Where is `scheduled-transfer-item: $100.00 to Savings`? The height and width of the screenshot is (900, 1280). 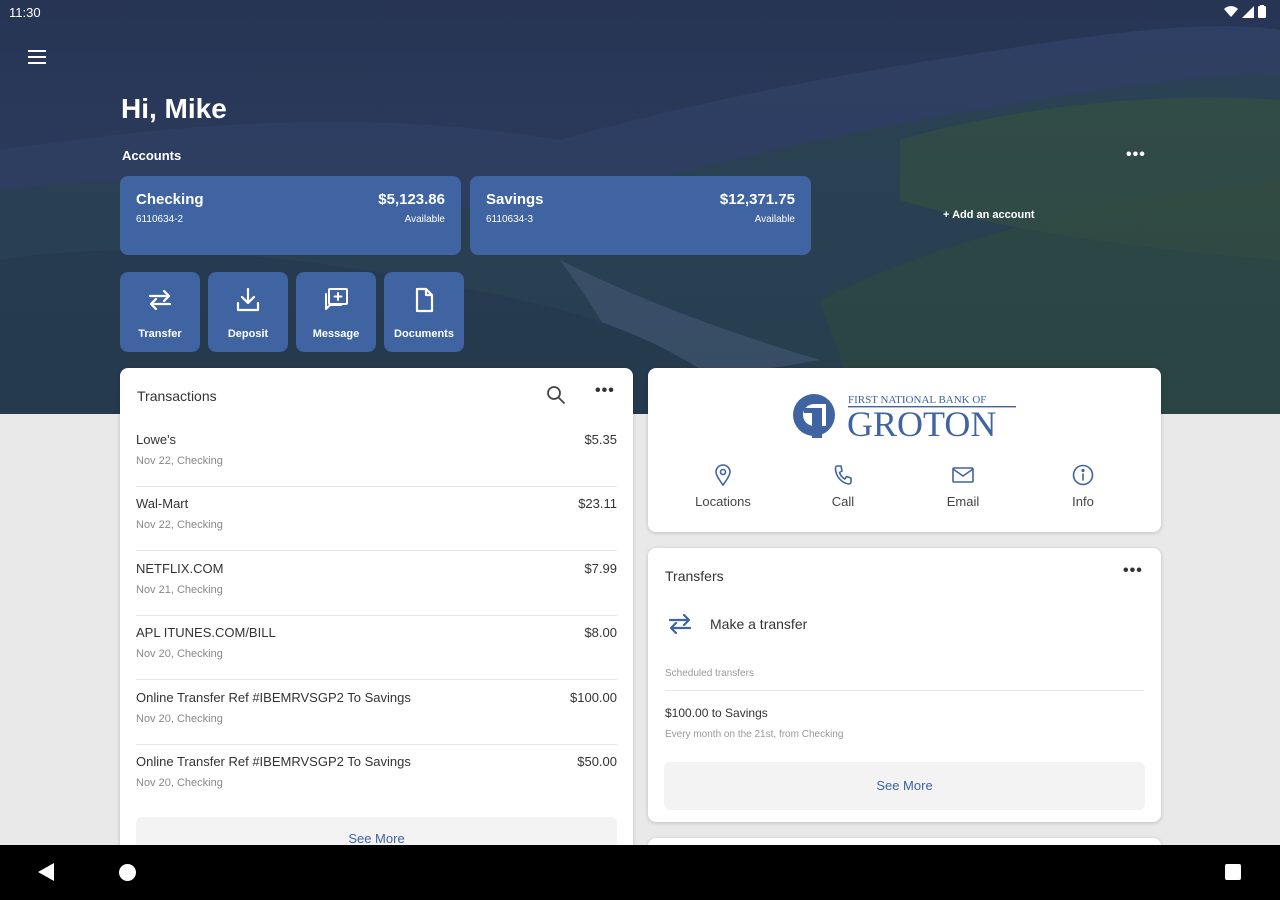
scheduled-transfer-item: $100.00 to Savings is located at coordinates (716, 713).